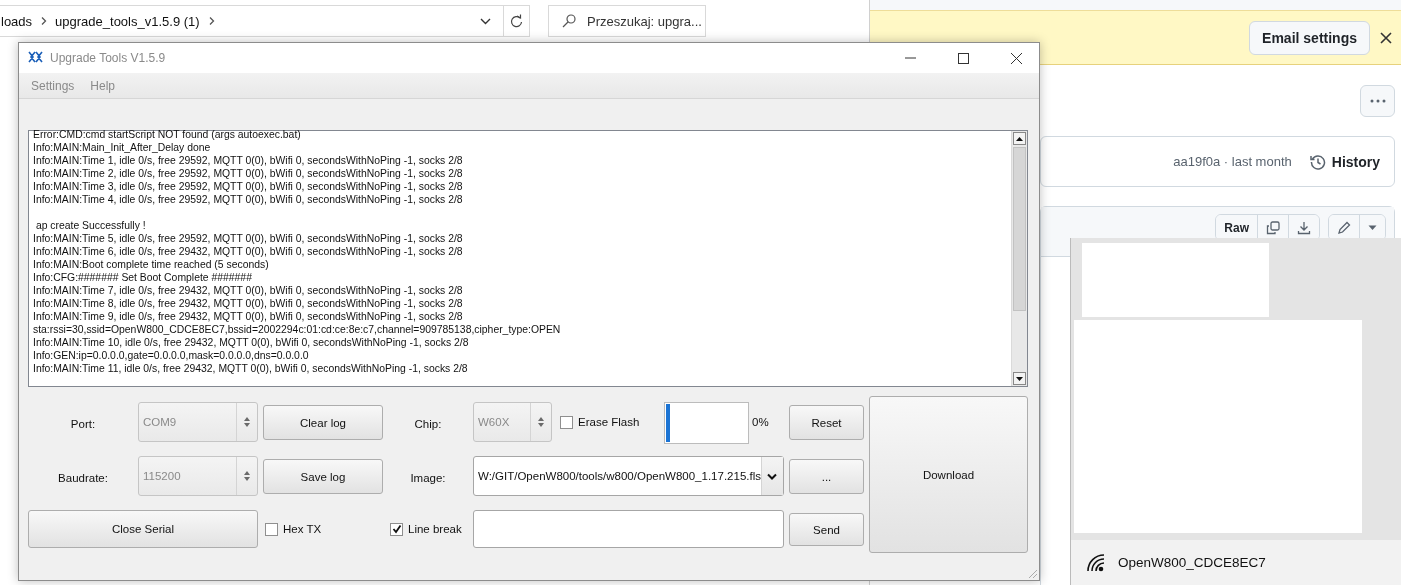 This screenshot has height=585, width=1401. What do you see at coordinates (1019, 229) in the screenshot?
I see `scroll-thumb` at bounding box center [1019, 229].